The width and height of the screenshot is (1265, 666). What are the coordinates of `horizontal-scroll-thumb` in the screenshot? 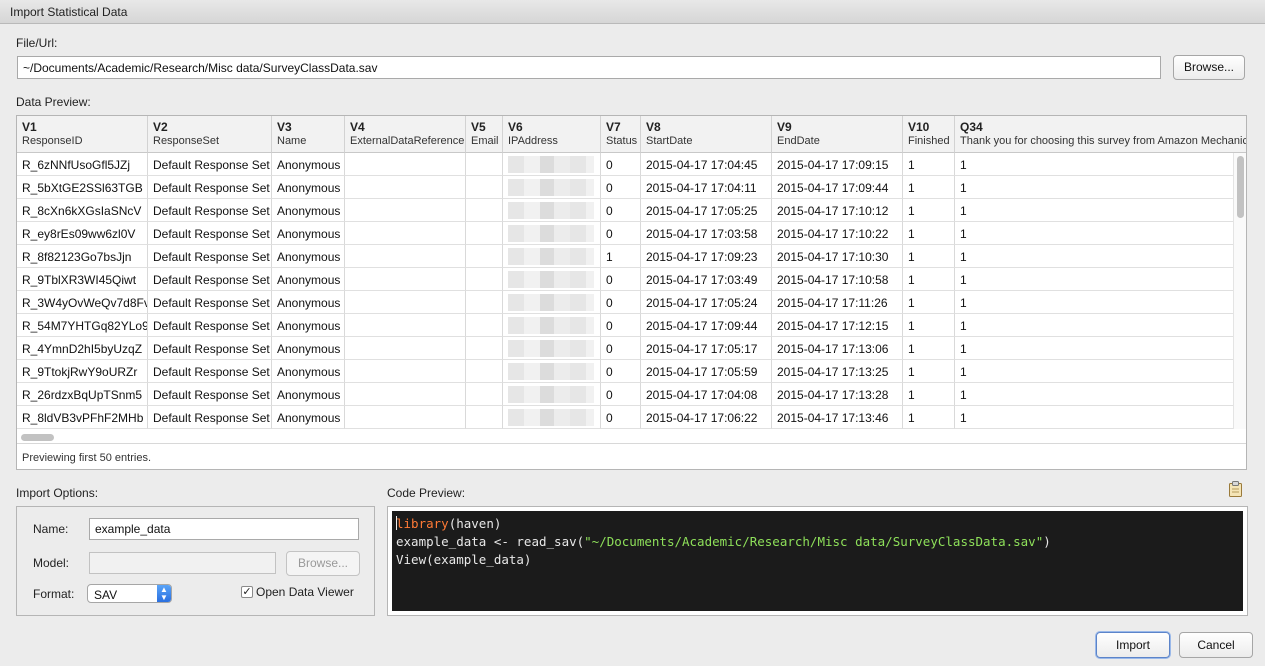 It's located at (37, 437).